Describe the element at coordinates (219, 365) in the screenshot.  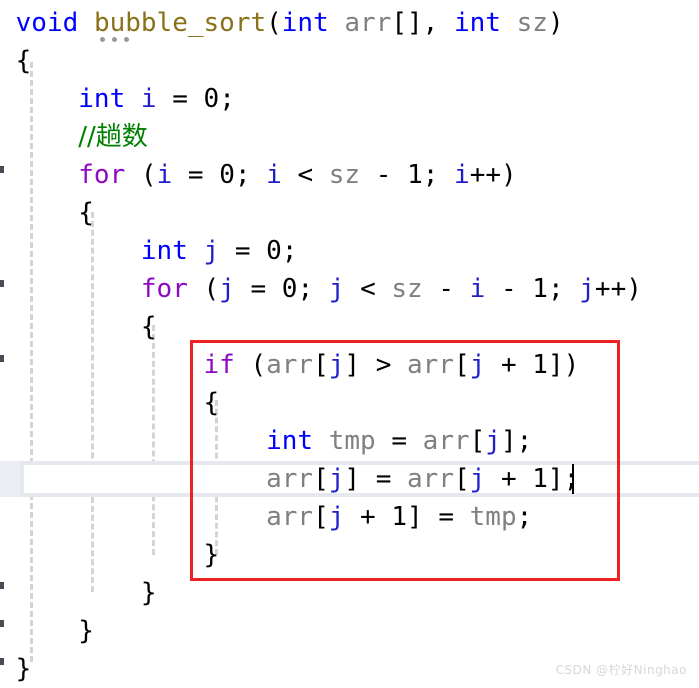
I see `token-if: if` at that location.